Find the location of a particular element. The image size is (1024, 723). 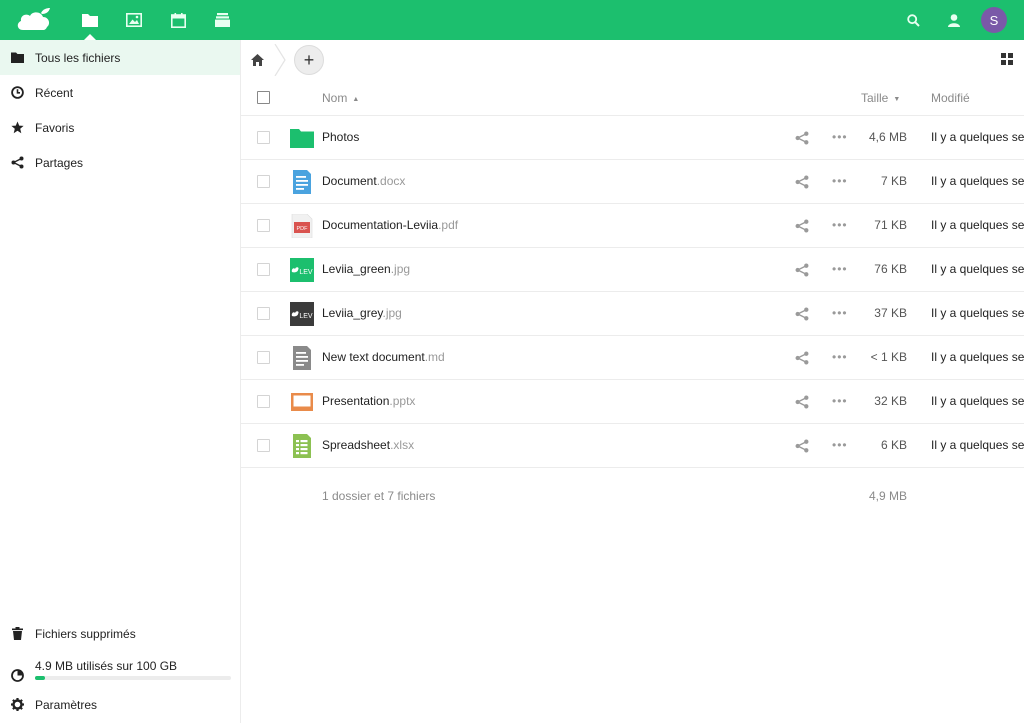

document-icon is located at coordinates (302, 182).